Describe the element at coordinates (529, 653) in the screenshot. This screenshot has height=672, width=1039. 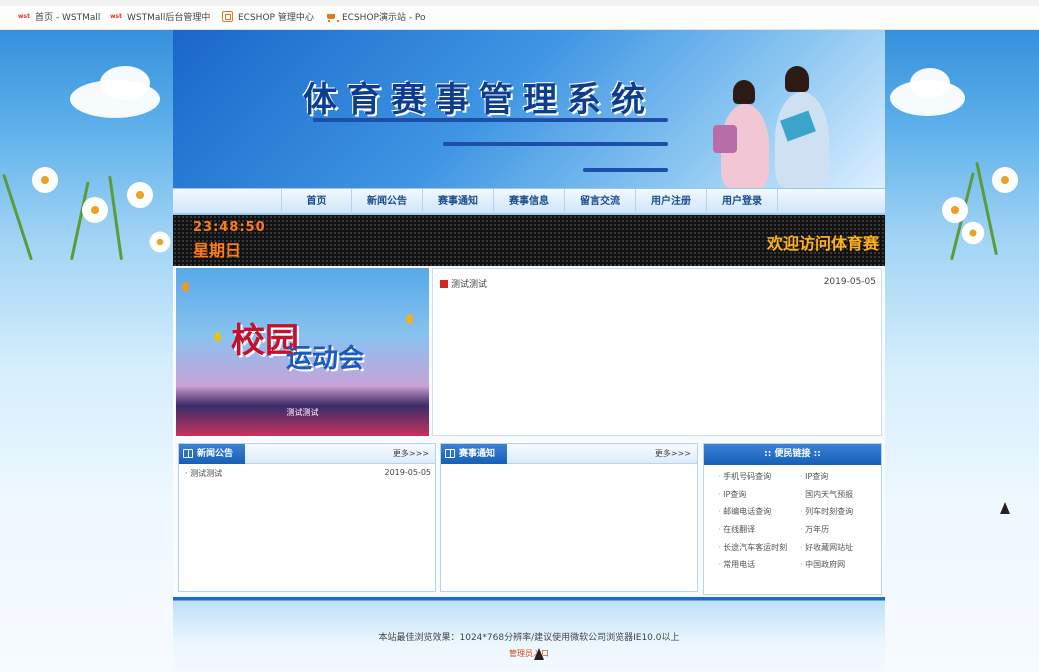
I see `admin-login-link: 管理员入口` at that location.